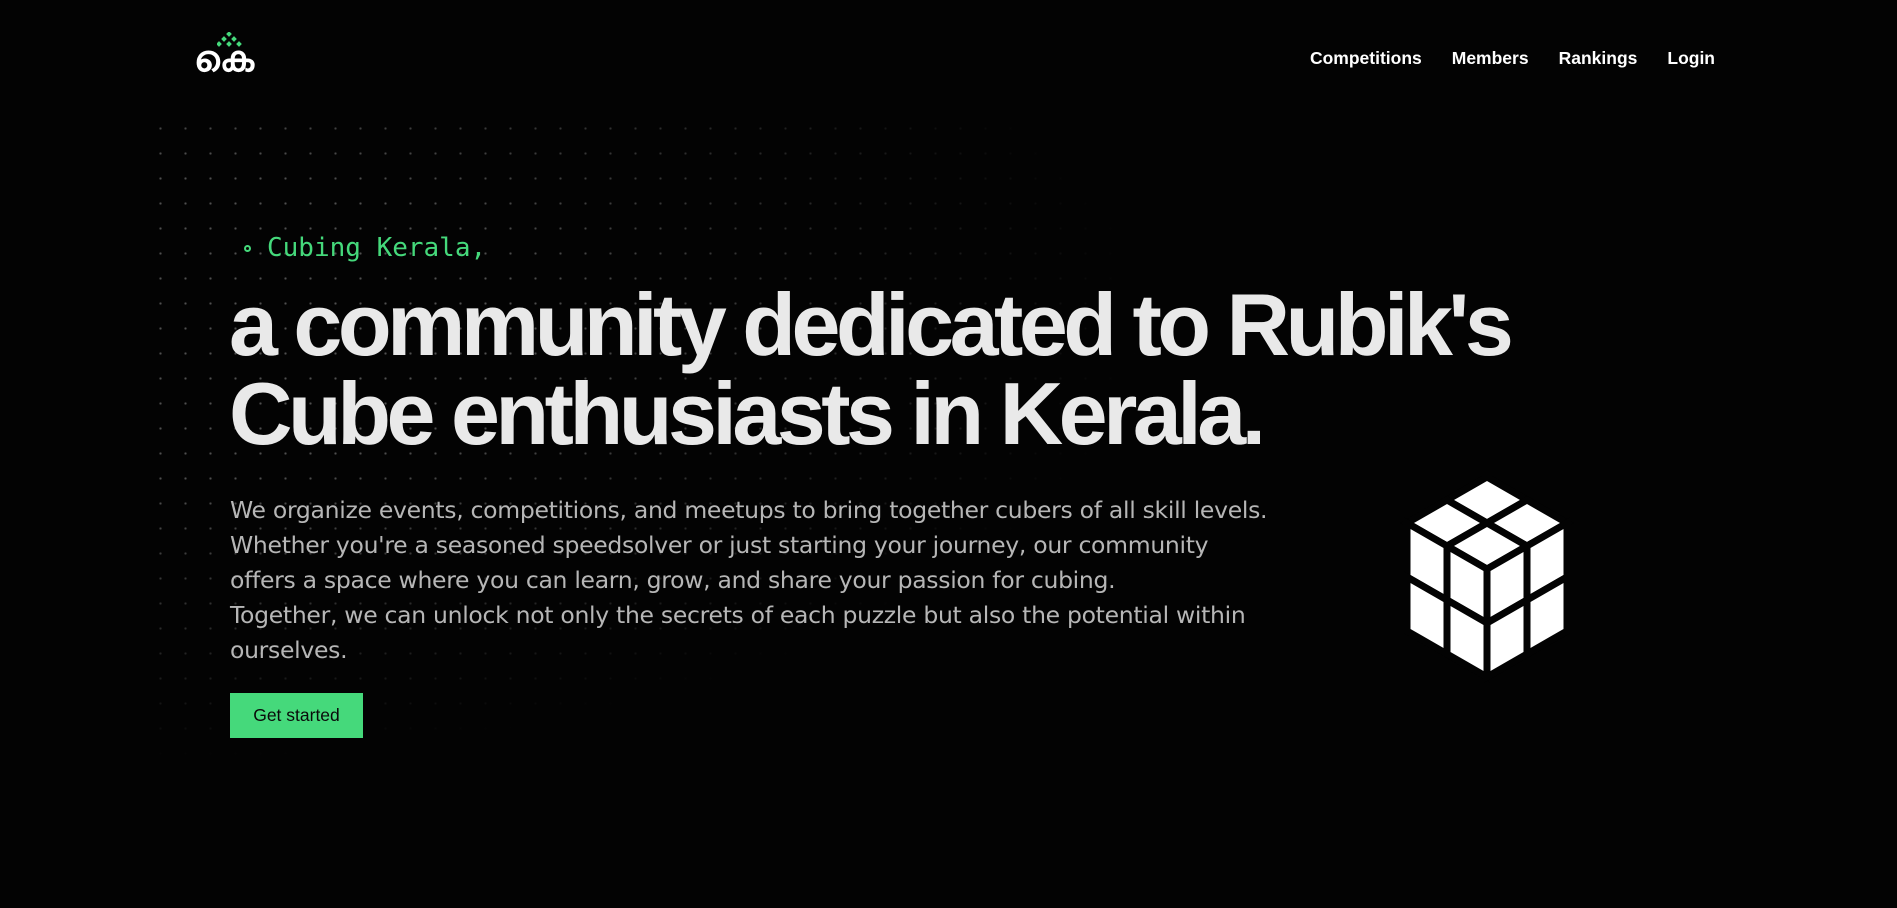 Image resolution: width=1897 pixels, height=908 pixels. Describe the element at coordinates (1598, 58) in the screenshot. I see `nav-link-rankings: Rankings` at that location.